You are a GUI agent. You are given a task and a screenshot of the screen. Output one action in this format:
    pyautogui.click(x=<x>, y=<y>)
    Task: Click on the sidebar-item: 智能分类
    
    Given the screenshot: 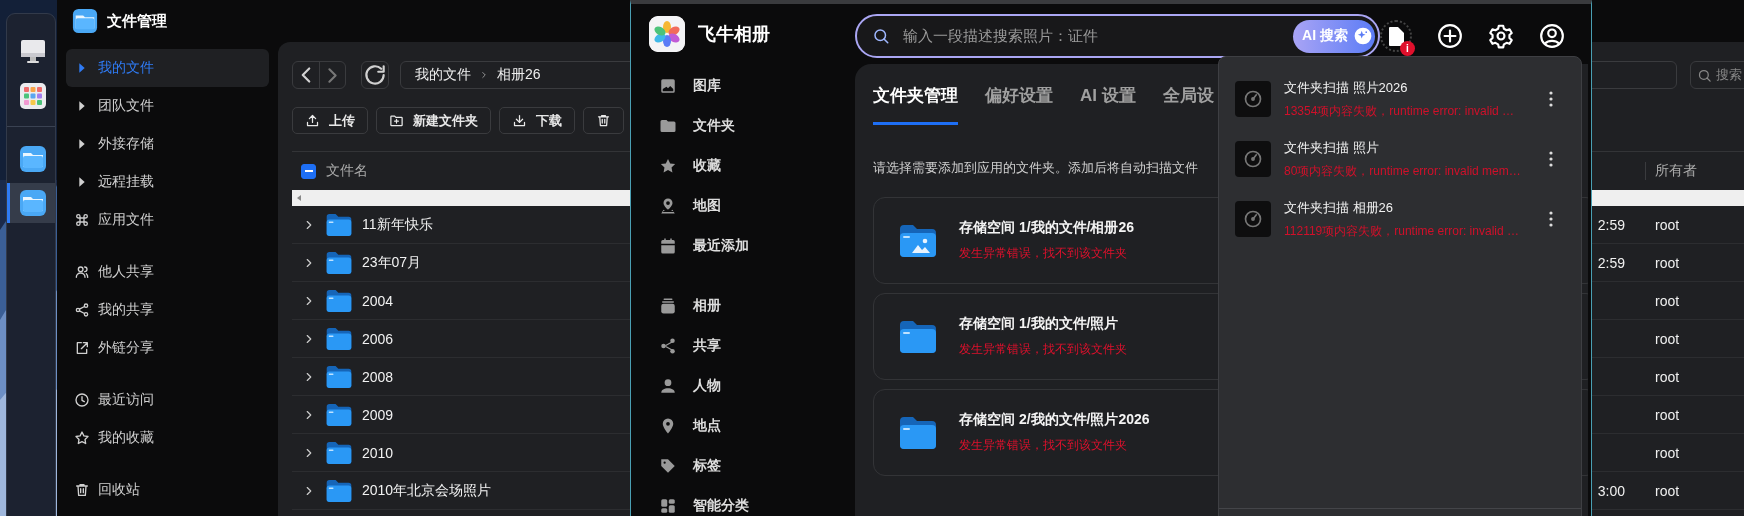 What is the action you would take?
    pyautogui.click(x=743, y=501)
    